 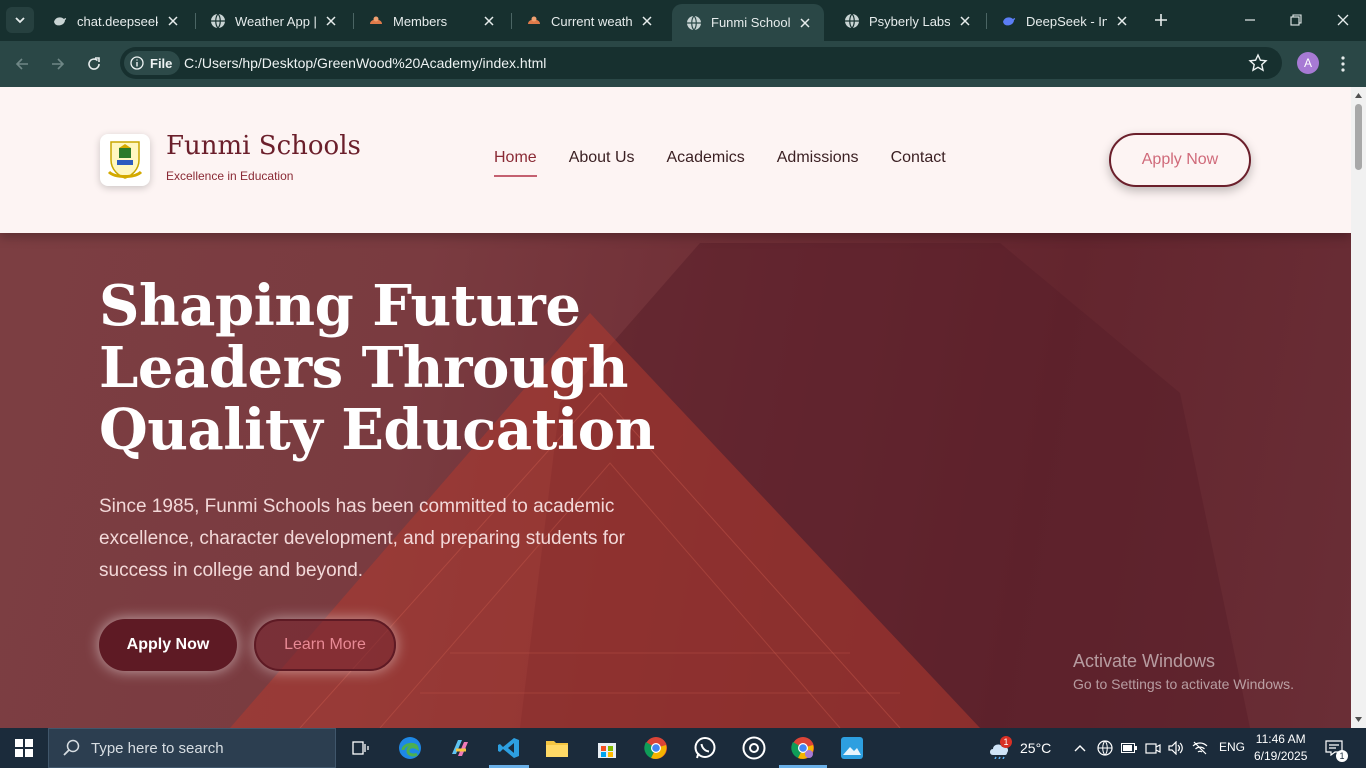 I want to click on whatsapp-taskbar-button, so click(x=705, y=748).